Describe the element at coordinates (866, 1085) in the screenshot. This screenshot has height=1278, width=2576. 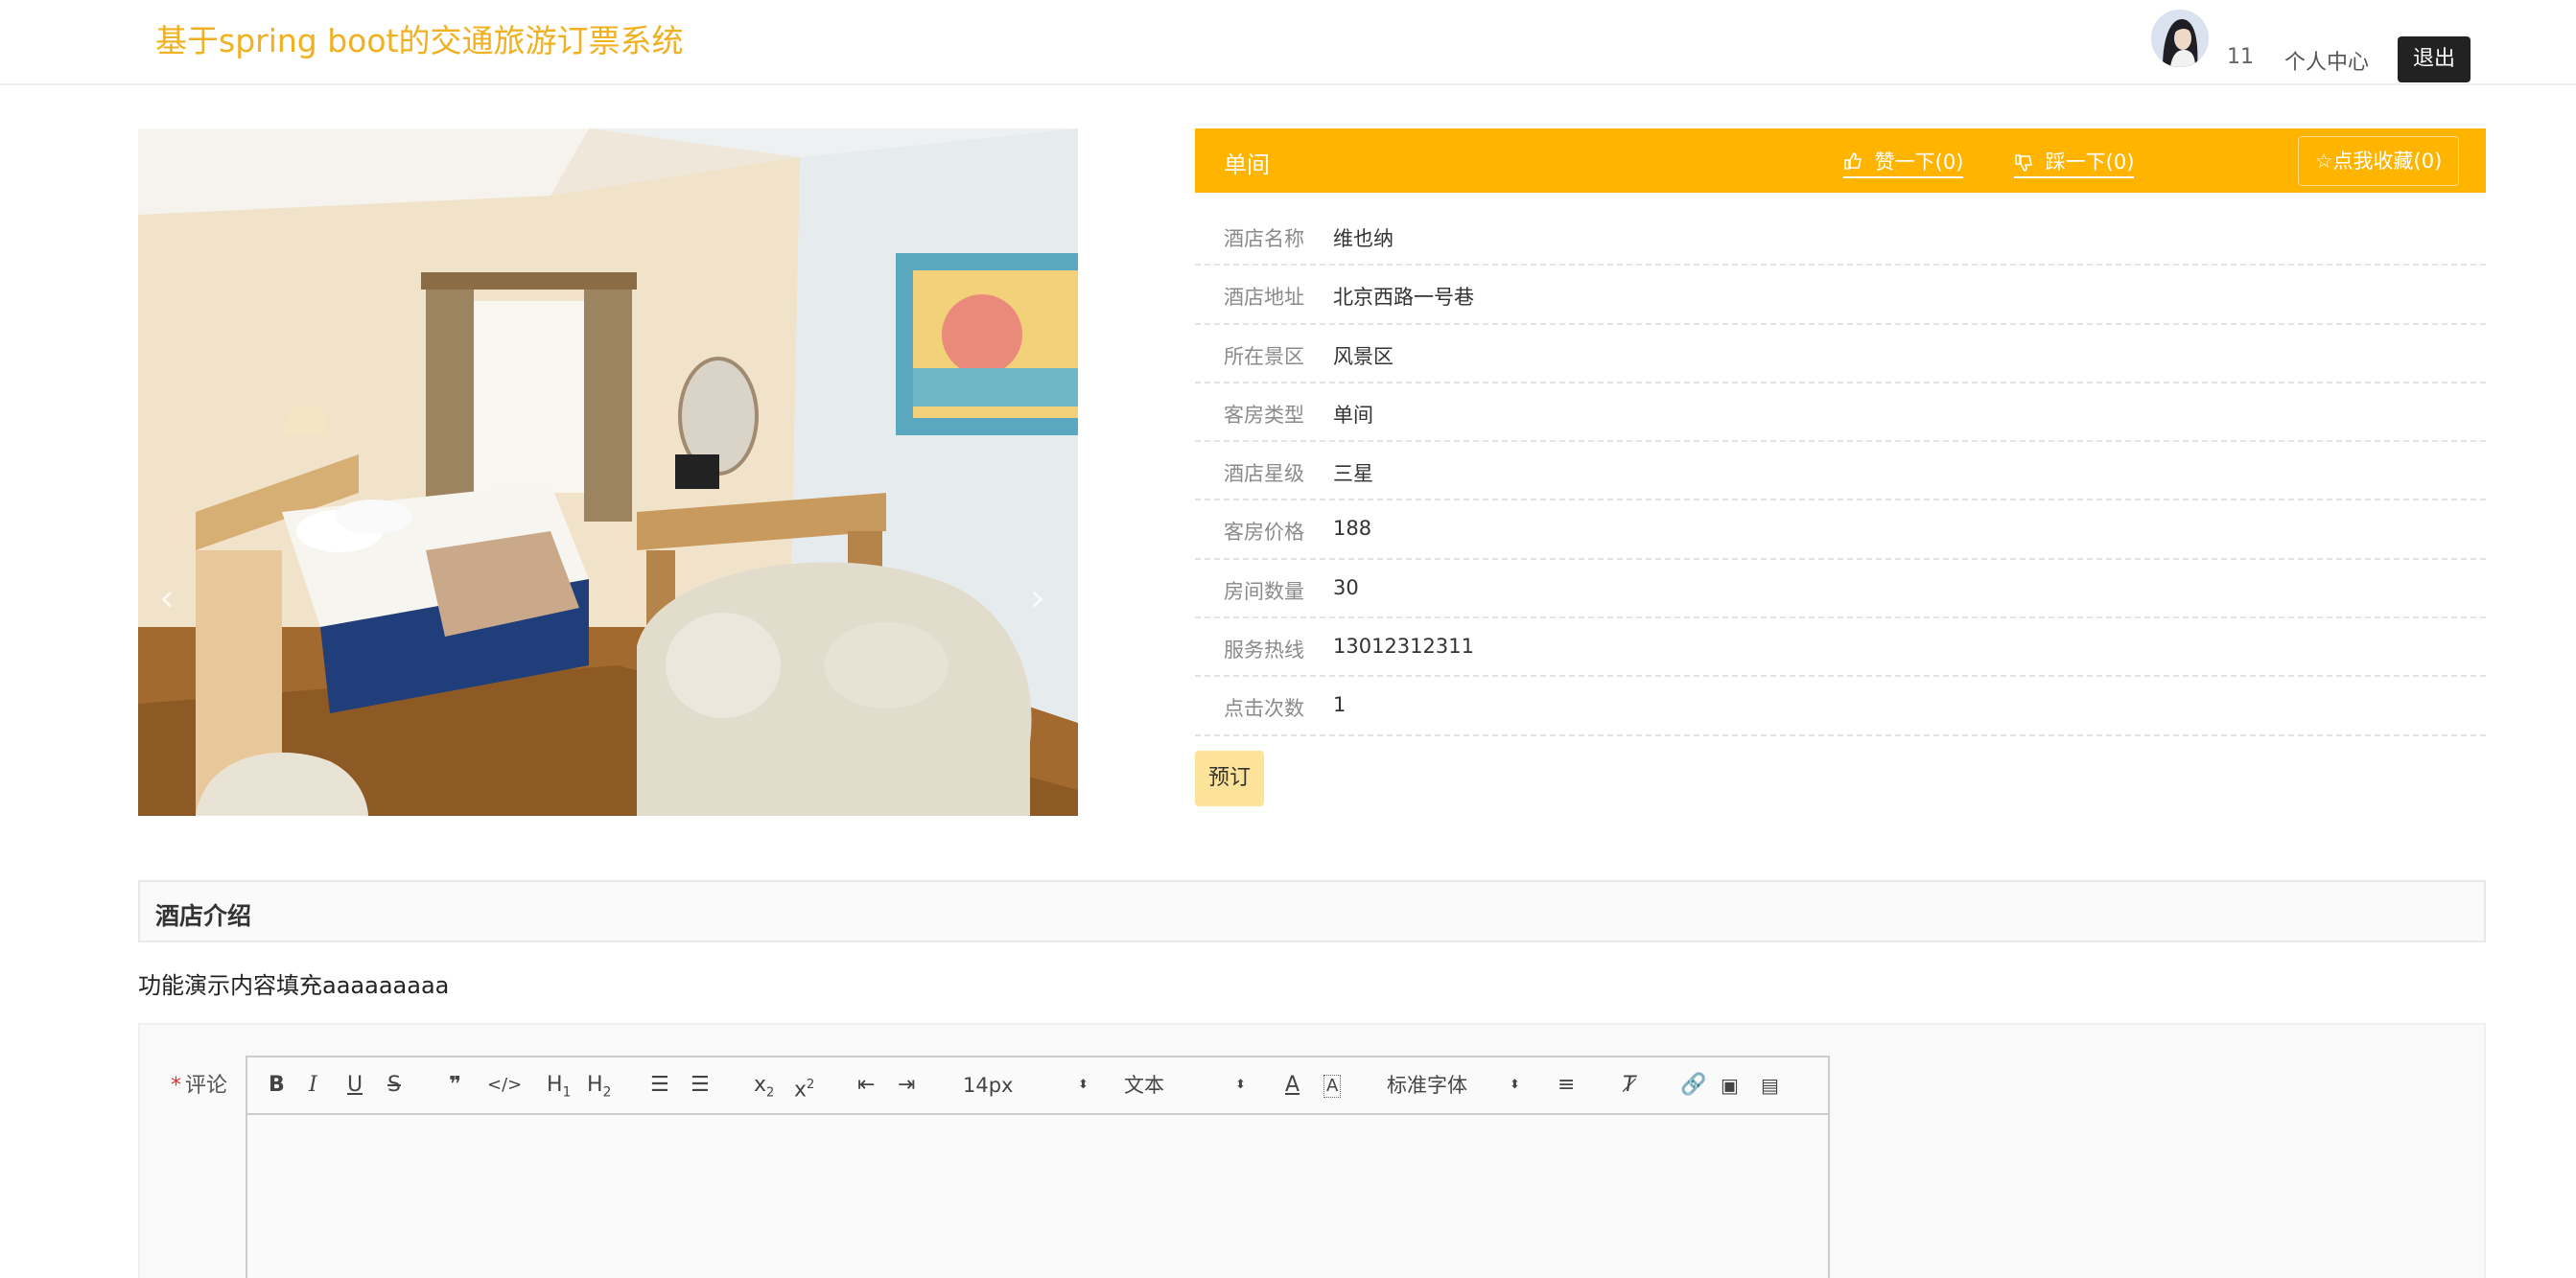
I see `outdent-icon: ⇤` at that location.